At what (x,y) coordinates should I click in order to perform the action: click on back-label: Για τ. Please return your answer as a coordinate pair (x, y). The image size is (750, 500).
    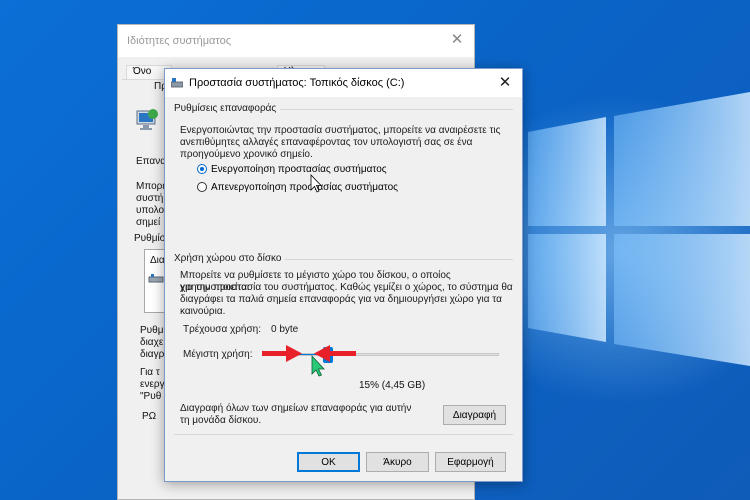
    Looking at the image, I should click on (150, 372).